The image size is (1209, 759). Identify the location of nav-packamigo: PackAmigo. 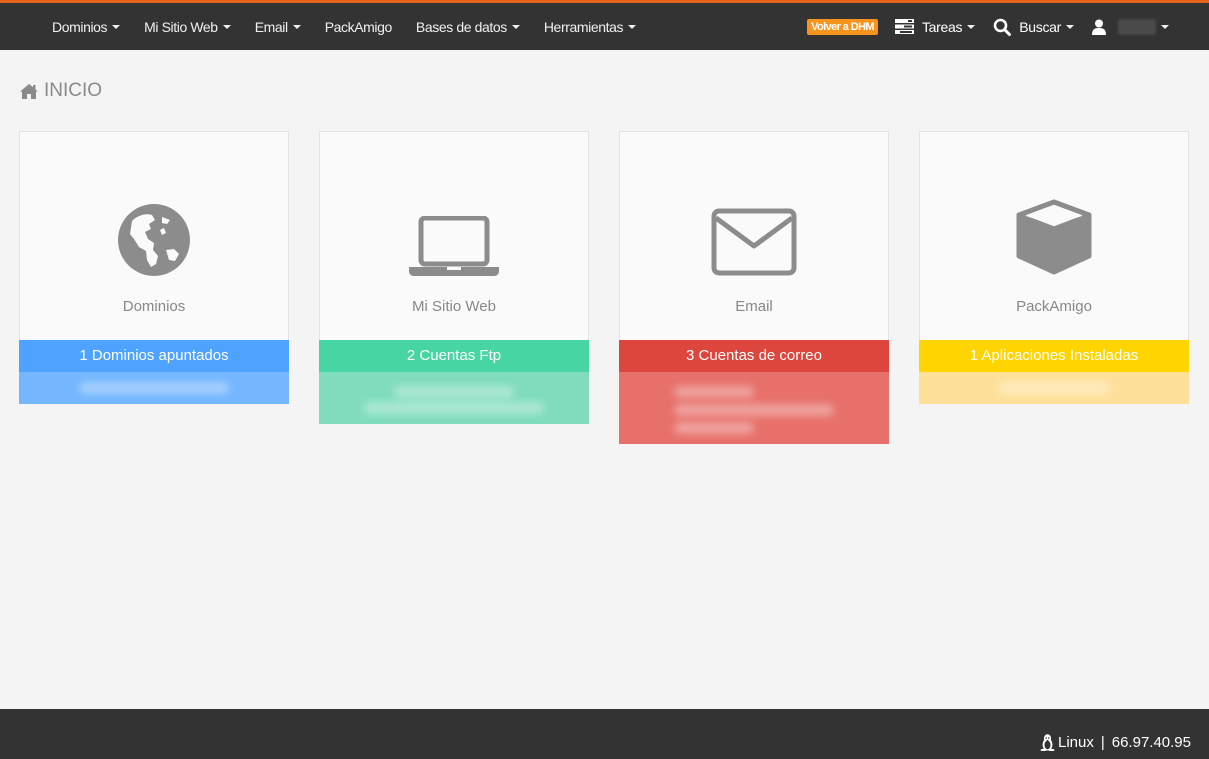
(359, 27).